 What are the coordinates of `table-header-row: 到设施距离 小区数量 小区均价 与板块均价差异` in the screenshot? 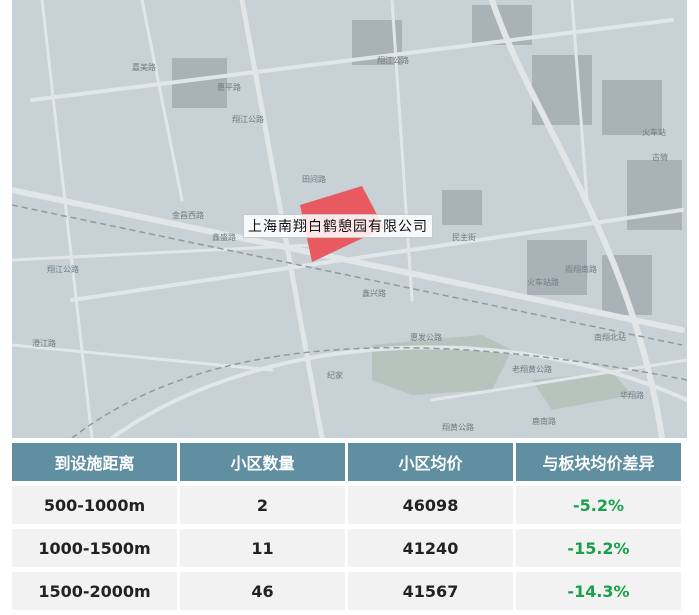 It's located at (346, 462).